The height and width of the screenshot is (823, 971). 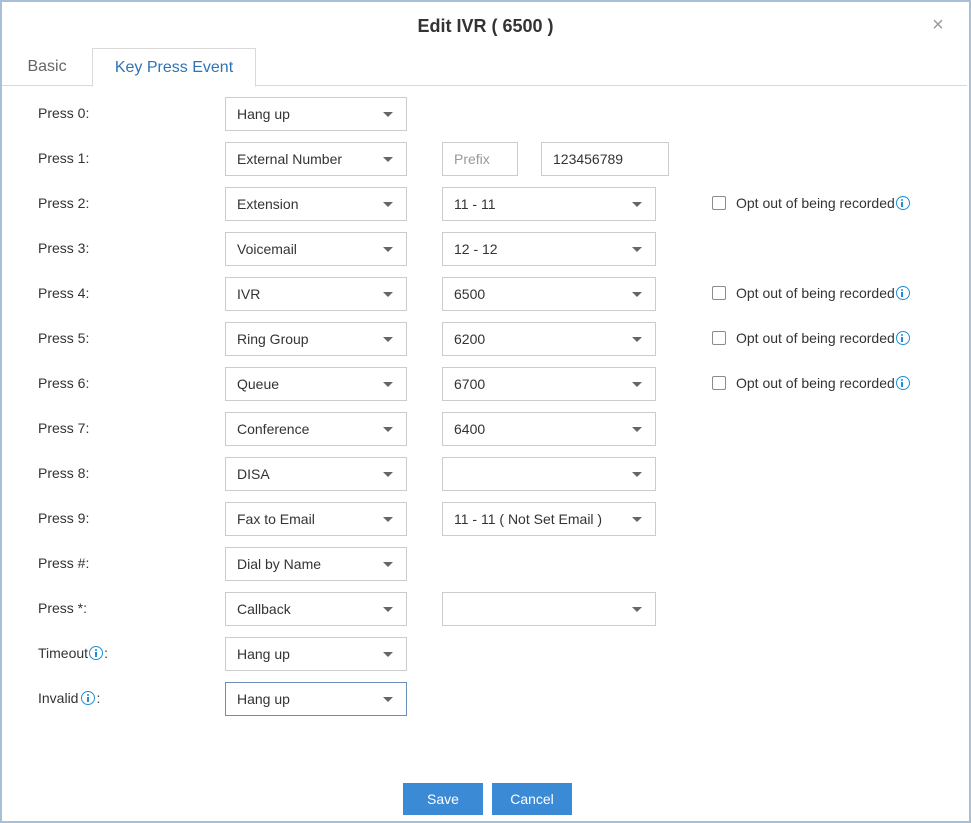 What do you see at coordinates (938, 25) in the screenshot?
I see `close-icon: ×` at bounding box center [938, 25].